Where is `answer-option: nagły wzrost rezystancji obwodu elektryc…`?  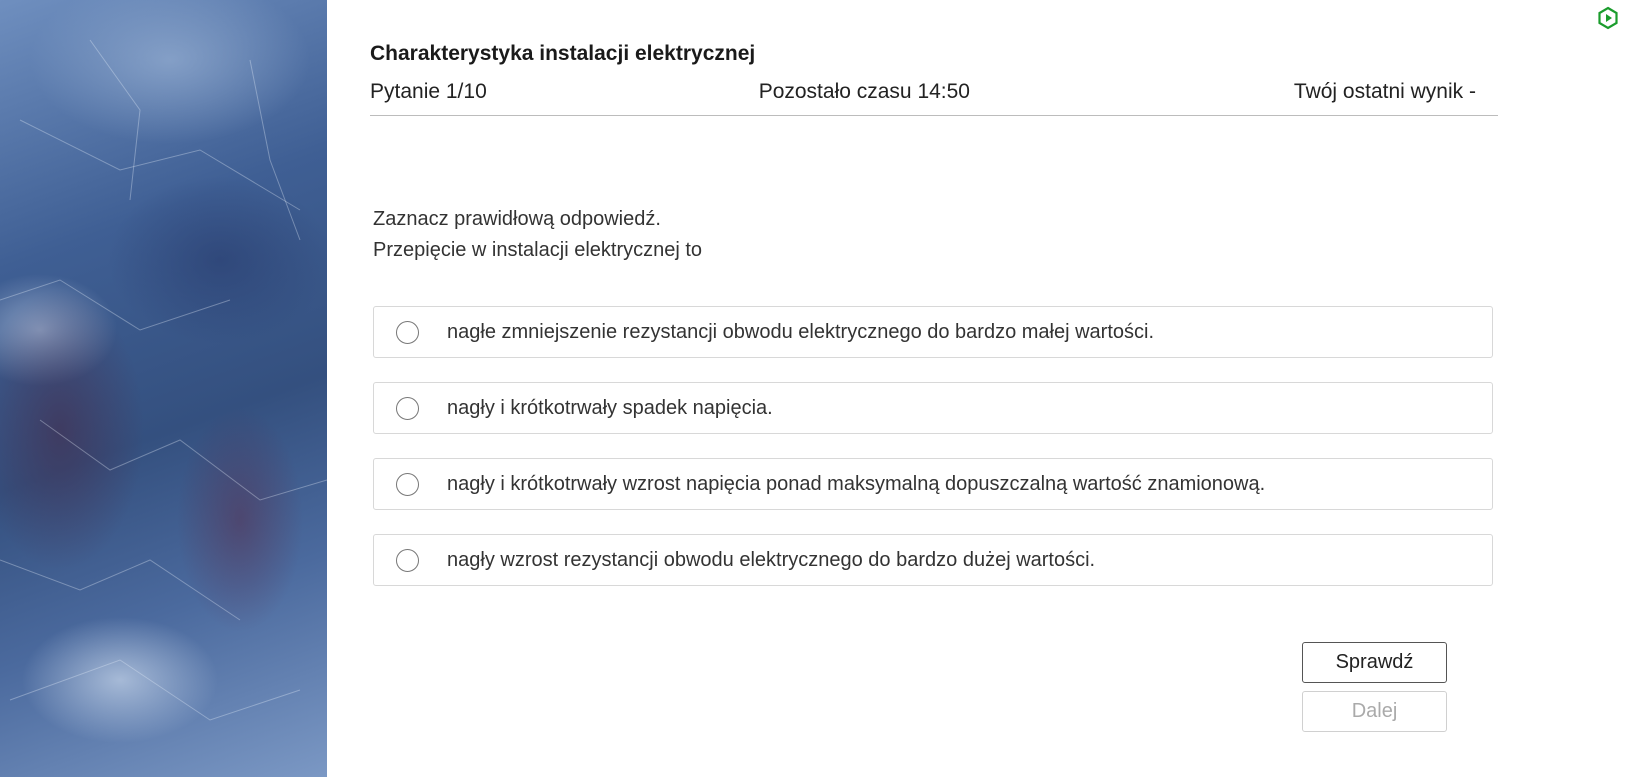
answer-option: nagły wzrost rezystancji obwodu elektryc… is located at coordinates (933, 560).